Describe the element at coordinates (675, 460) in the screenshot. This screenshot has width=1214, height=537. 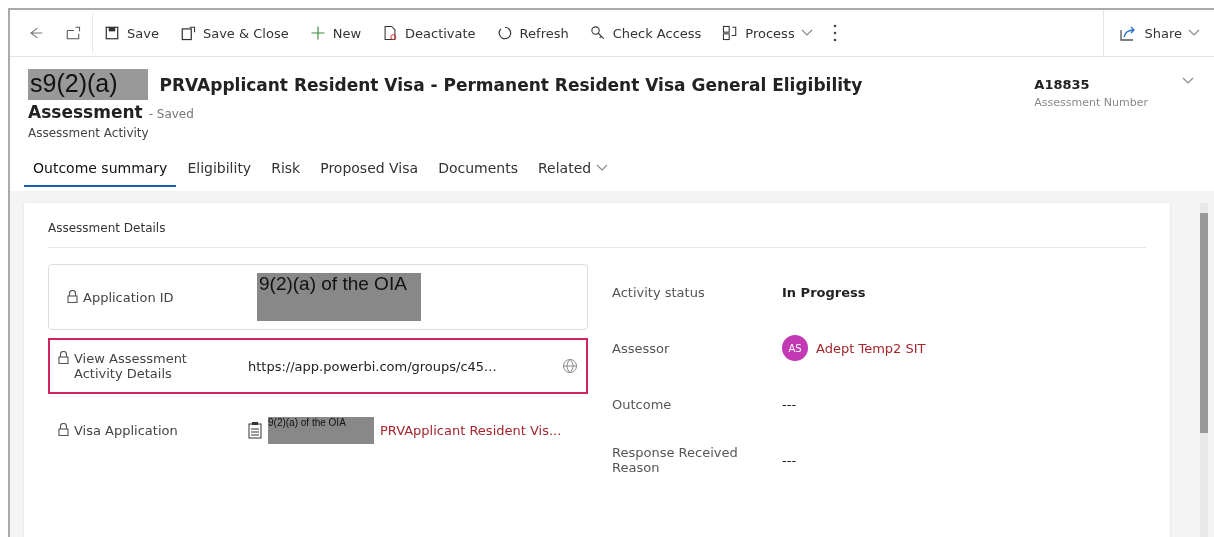
I see `field-label: Response Received Reason` at that location.